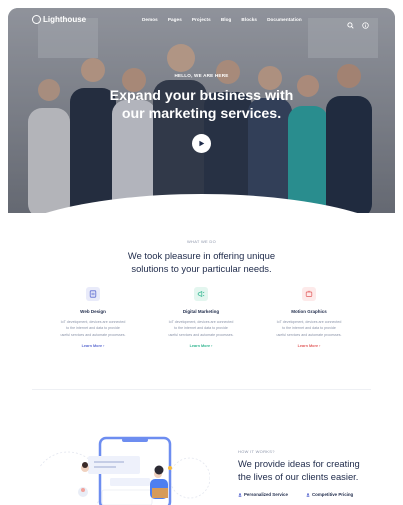  What do you see at coordinates (201, 96) in the screenshot?
I see `hero-title-line-1: Expand your business with` at bounding box center [201, 96].